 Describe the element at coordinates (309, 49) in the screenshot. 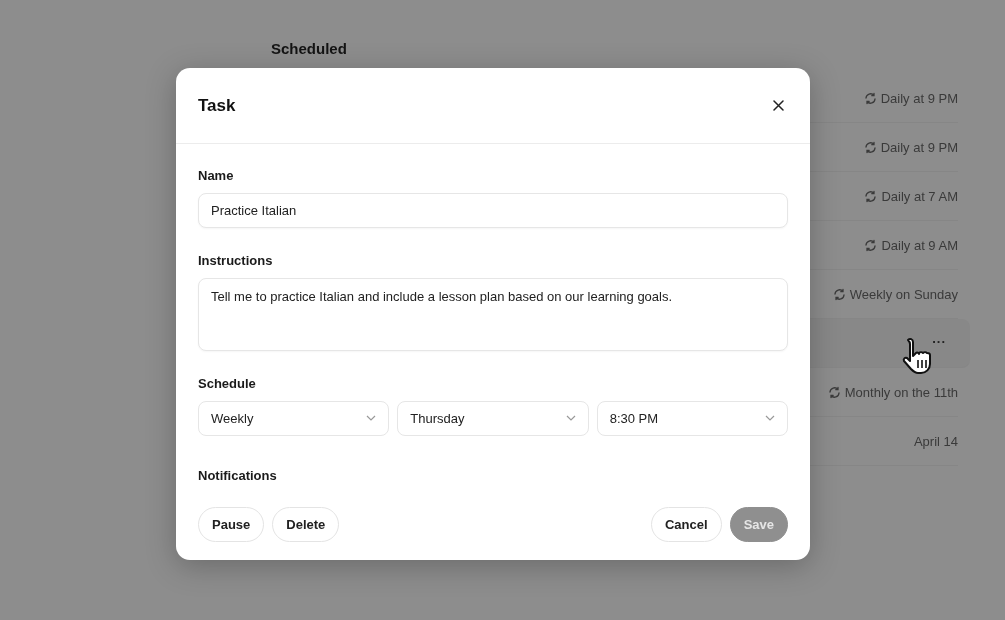

I see `page-title: Scheduled` at that location.